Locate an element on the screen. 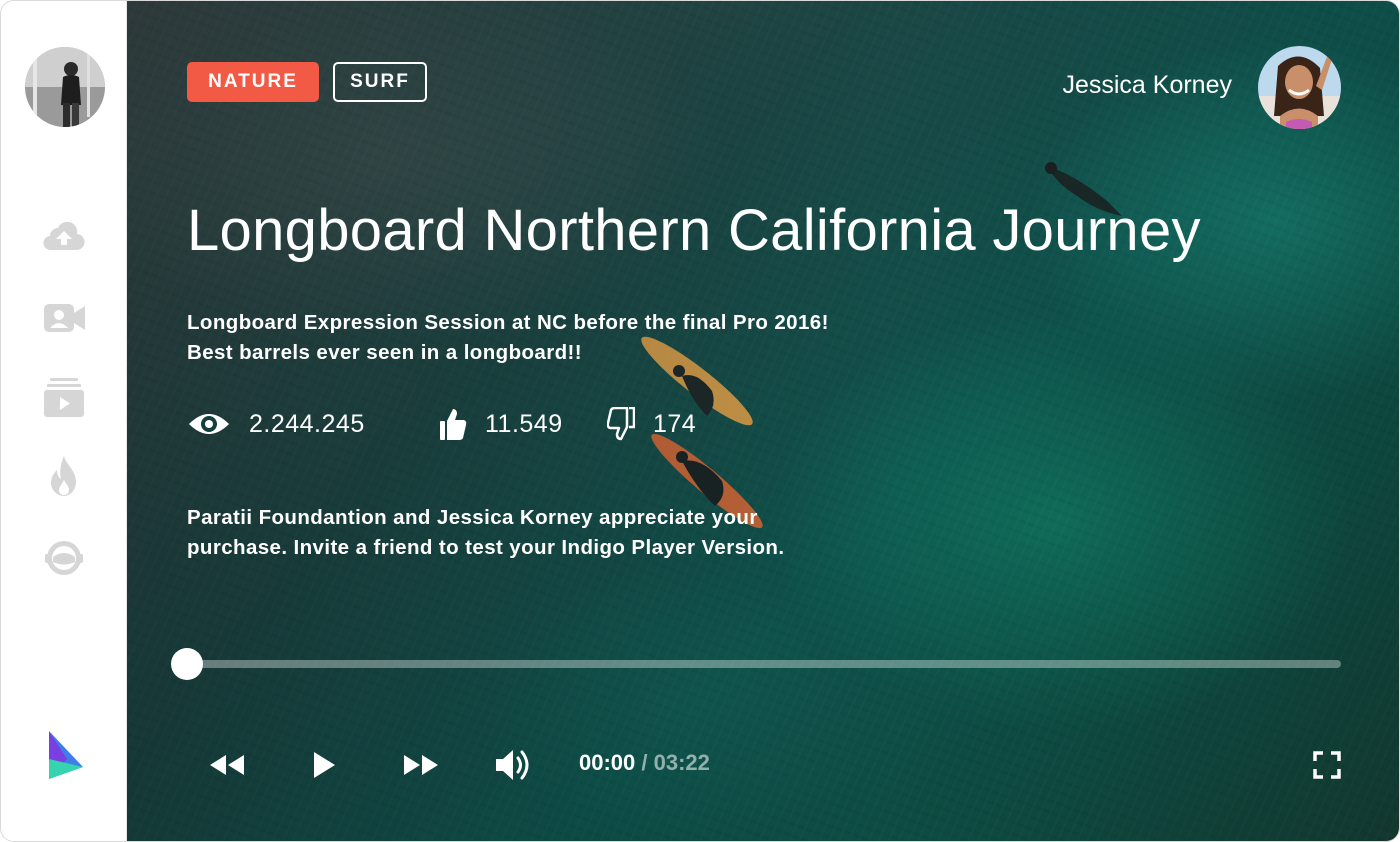  total-time: / 03:22 is located at coordinates (675, 762).